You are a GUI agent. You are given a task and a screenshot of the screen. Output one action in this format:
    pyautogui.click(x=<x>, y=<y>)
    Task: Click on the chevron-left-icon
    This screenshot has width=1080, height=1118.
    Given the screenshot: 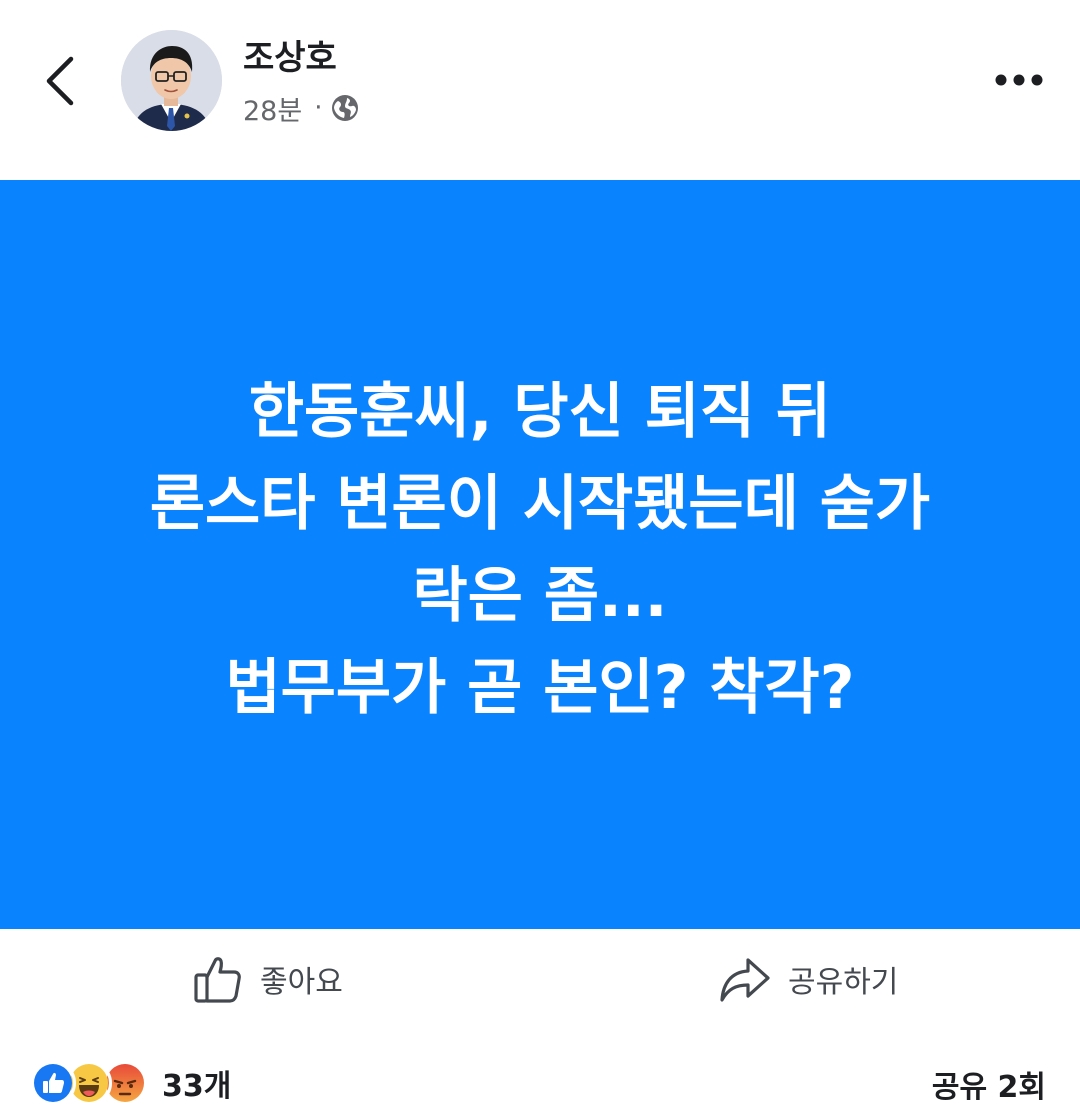 What is the action you would take?
    pyautogui.click(x=60, y=81)
    